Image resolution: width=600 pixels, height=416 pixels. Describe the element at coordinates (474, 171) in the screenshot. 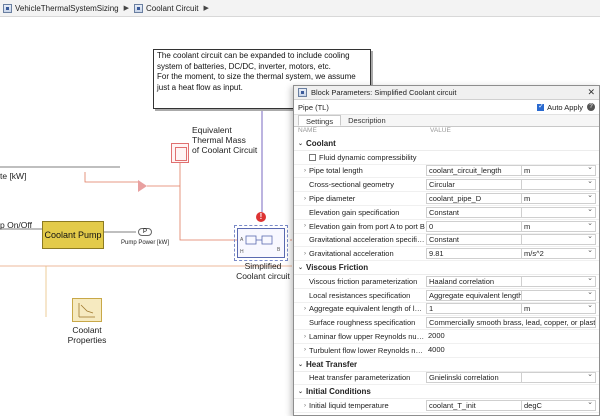

I see `parameter-value-field: coolant_circuit_length` at that location.